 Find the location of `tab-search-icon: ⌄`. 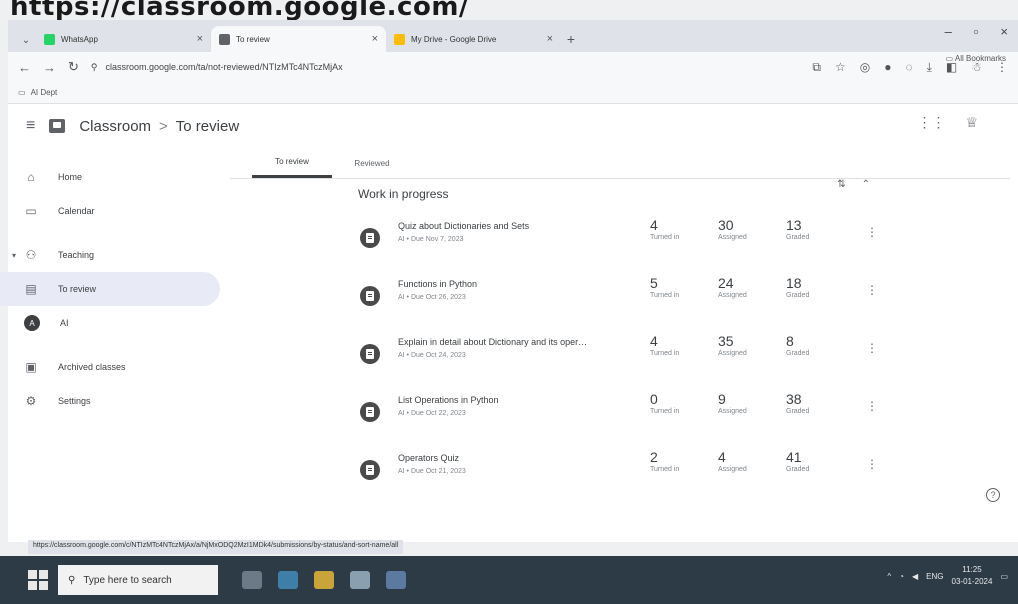

tab-search-icon: ⌄ is located at coordinates (26, 40).